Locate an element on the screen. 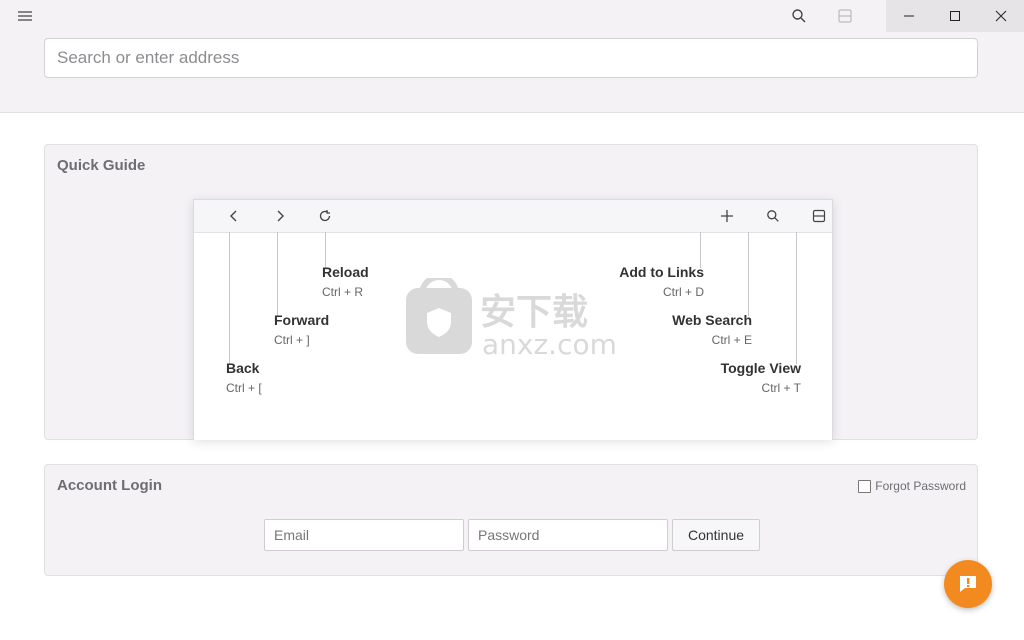  guide-toolbar is located at coordinates (513, 216).